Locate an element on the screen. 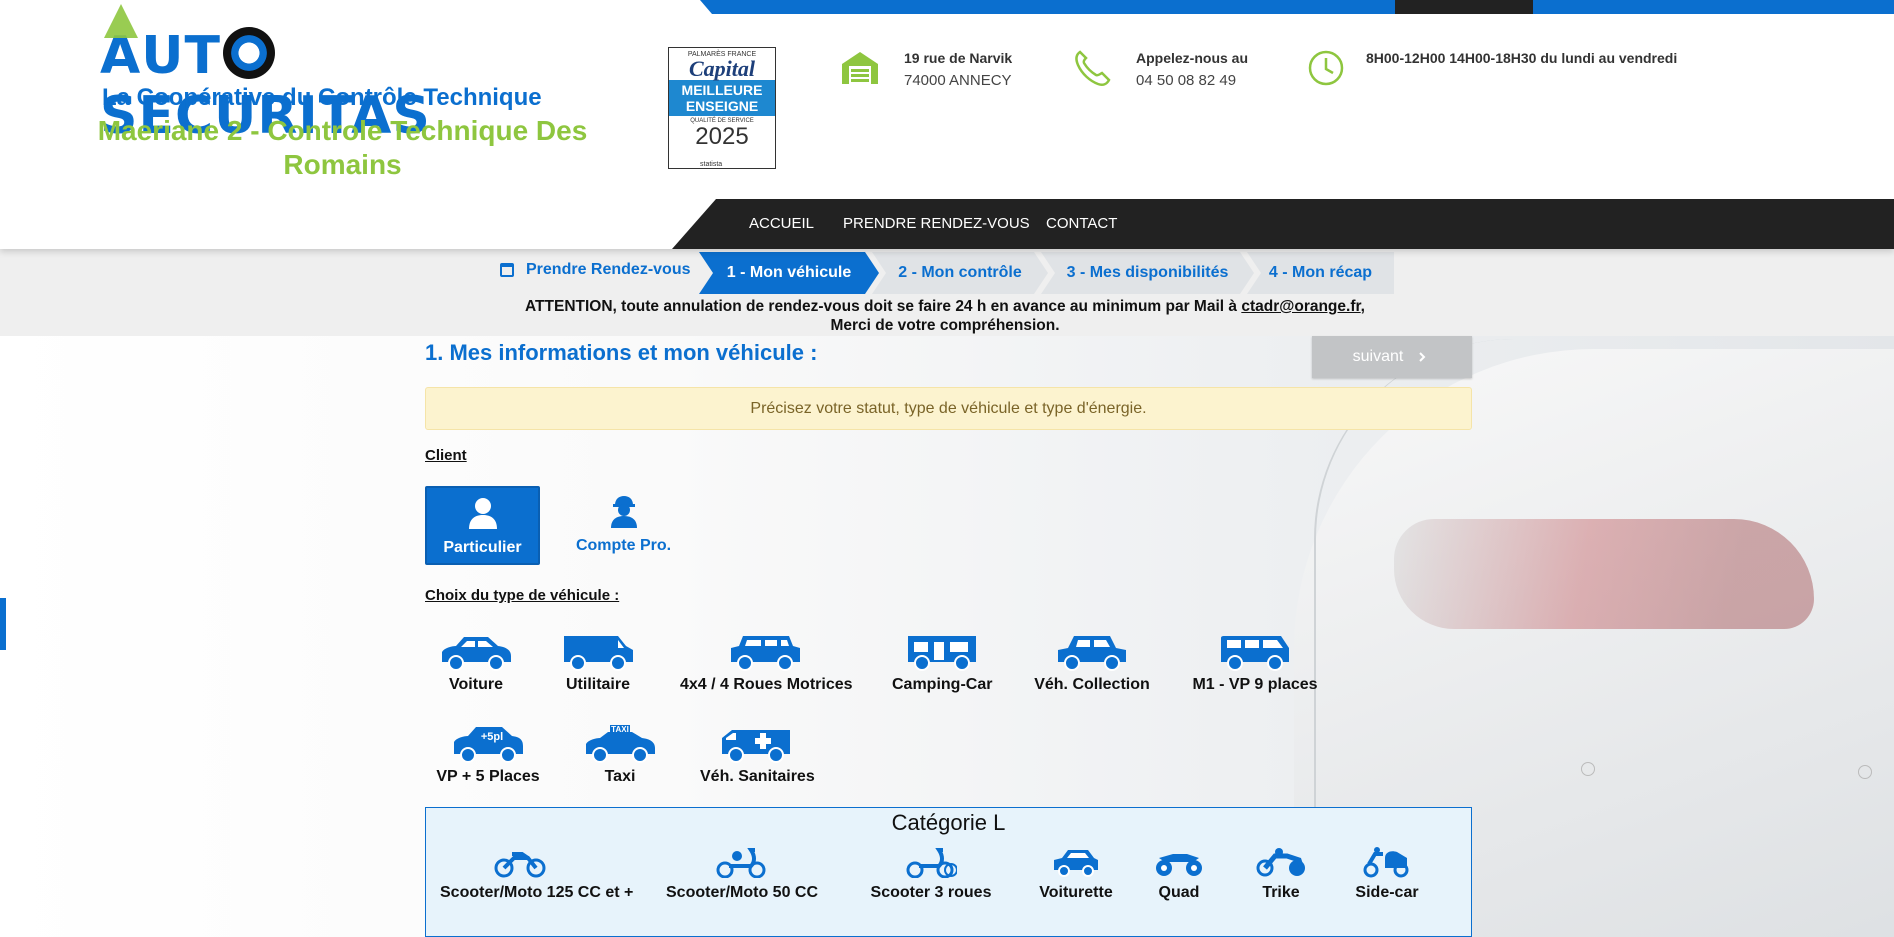 This screenshot has height=937, width=1894. category-l-option-scooter-50: Scooter/Moto 50 CC is located at coordinates (742, 874).